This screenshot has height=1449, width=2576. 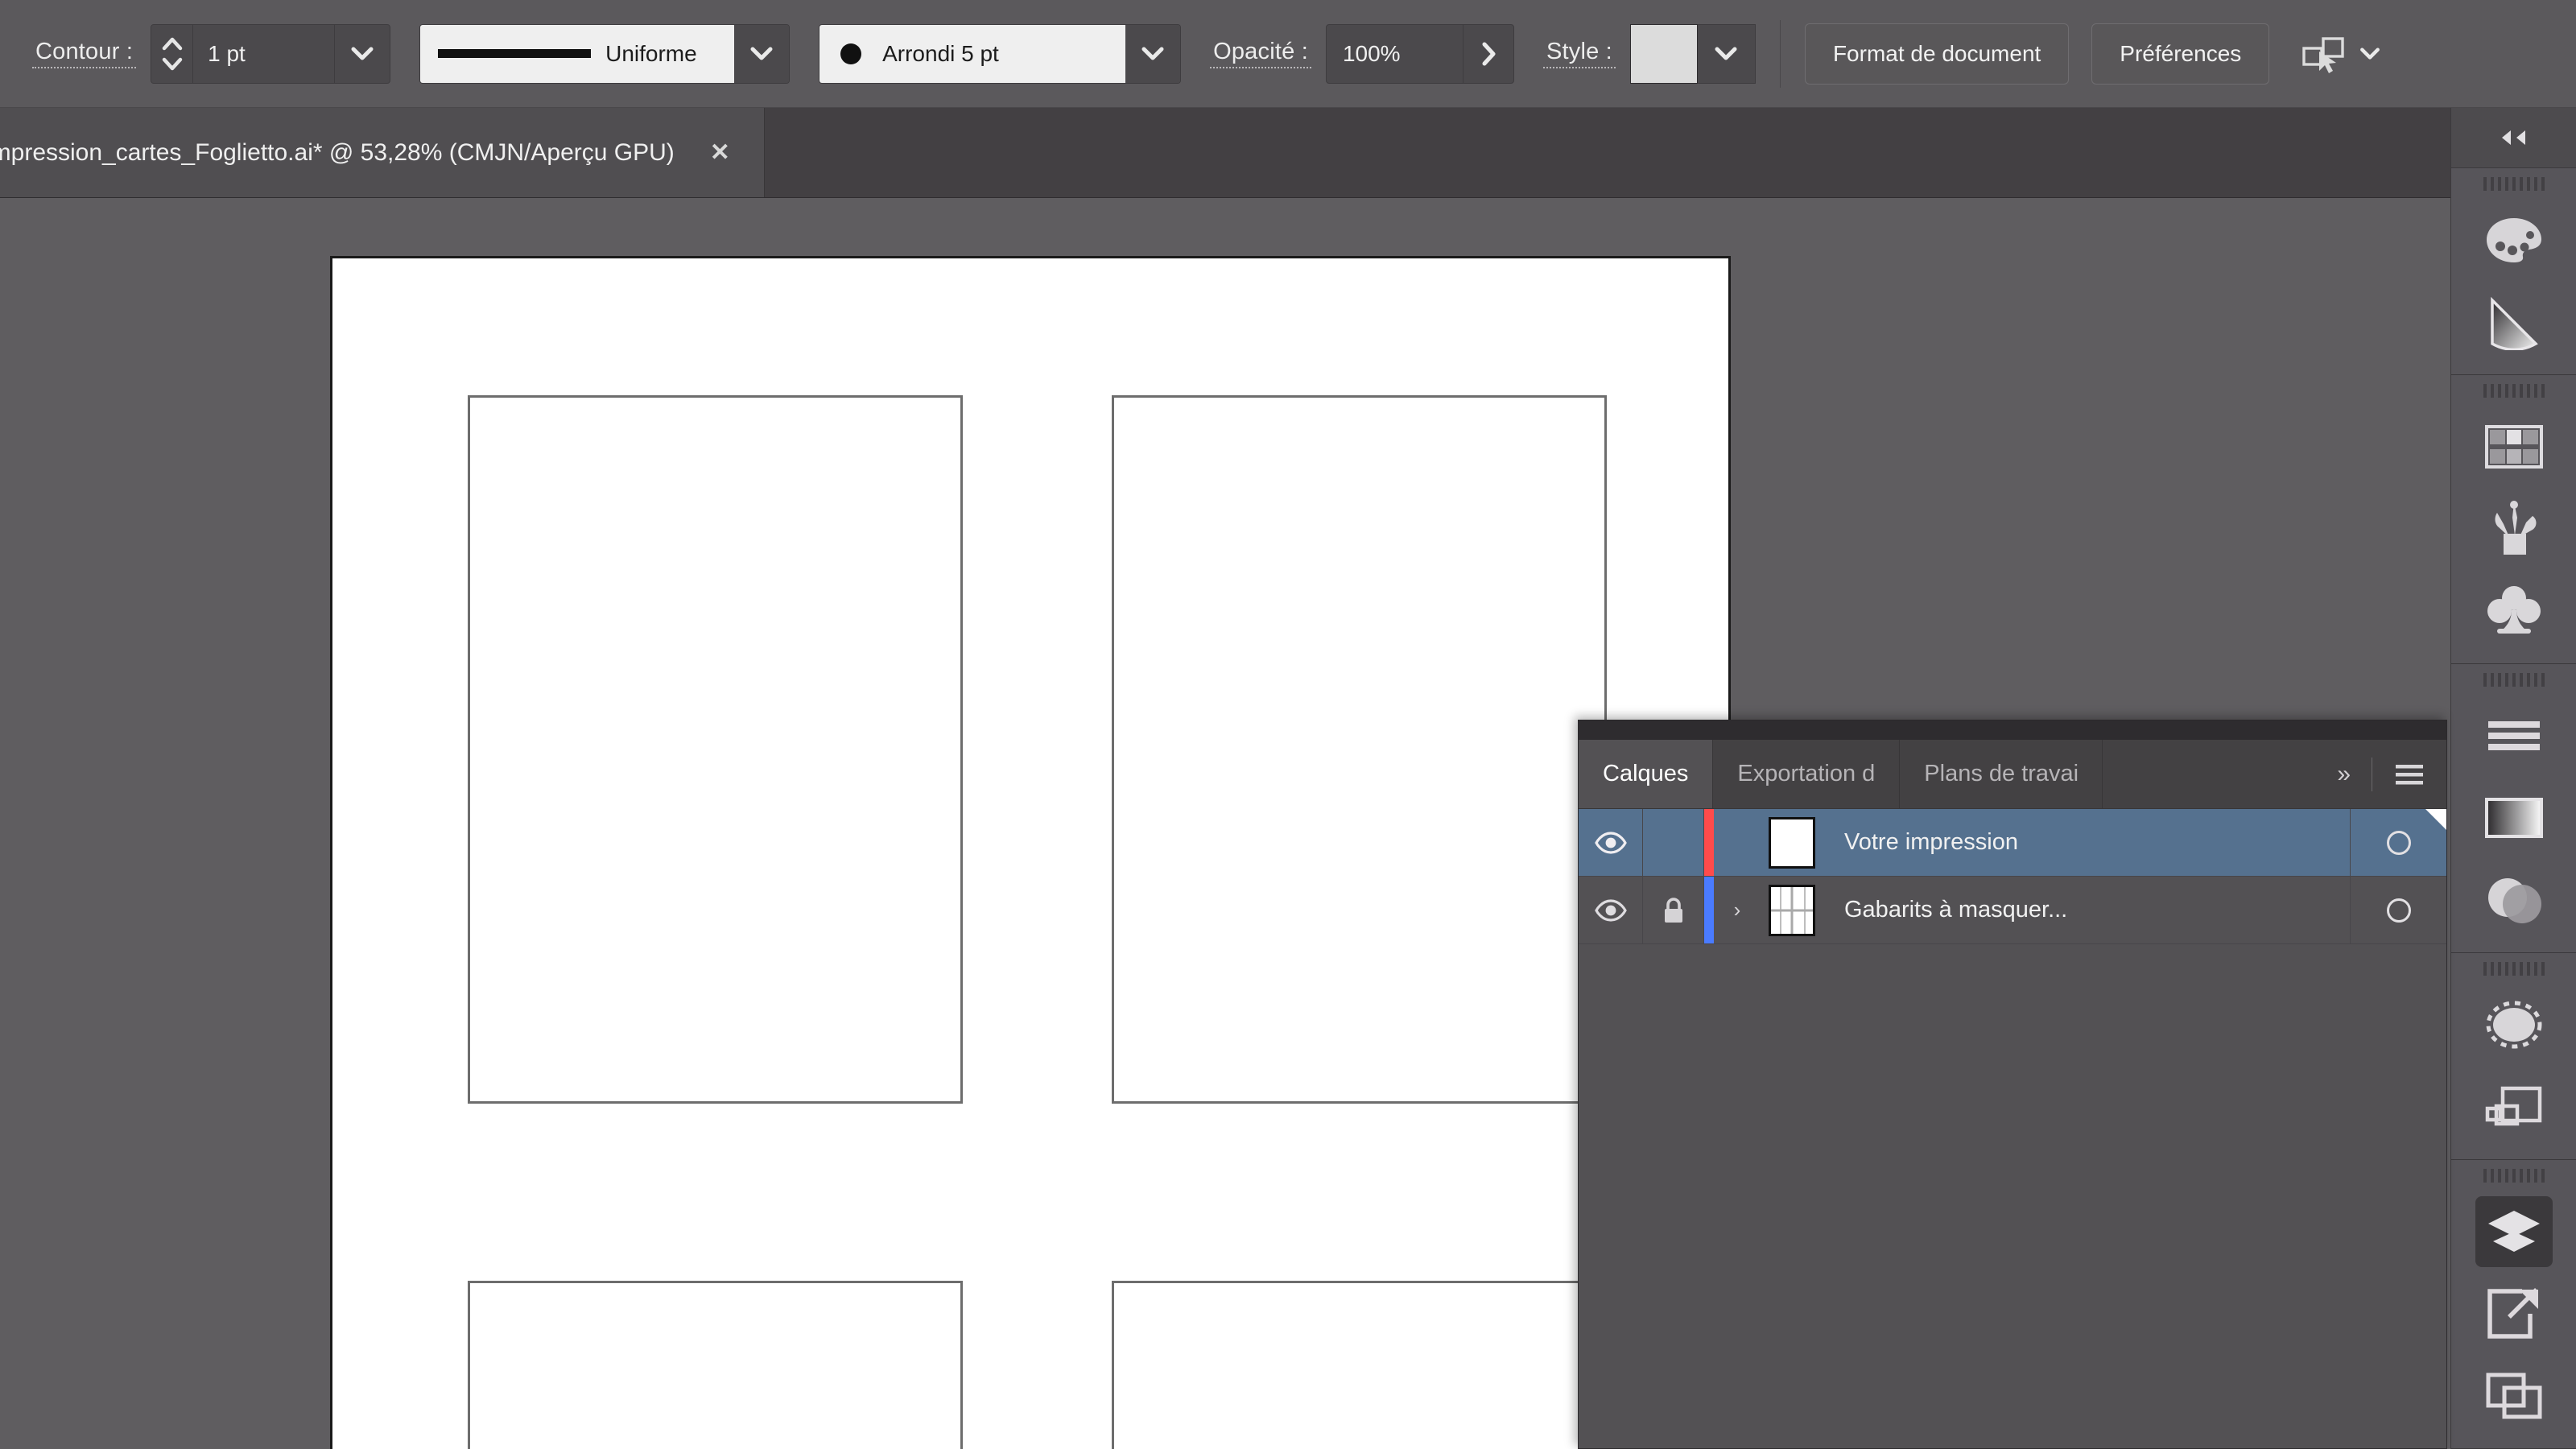 I want to click on dock-icon-symbols, so click(x=2513, y=611).